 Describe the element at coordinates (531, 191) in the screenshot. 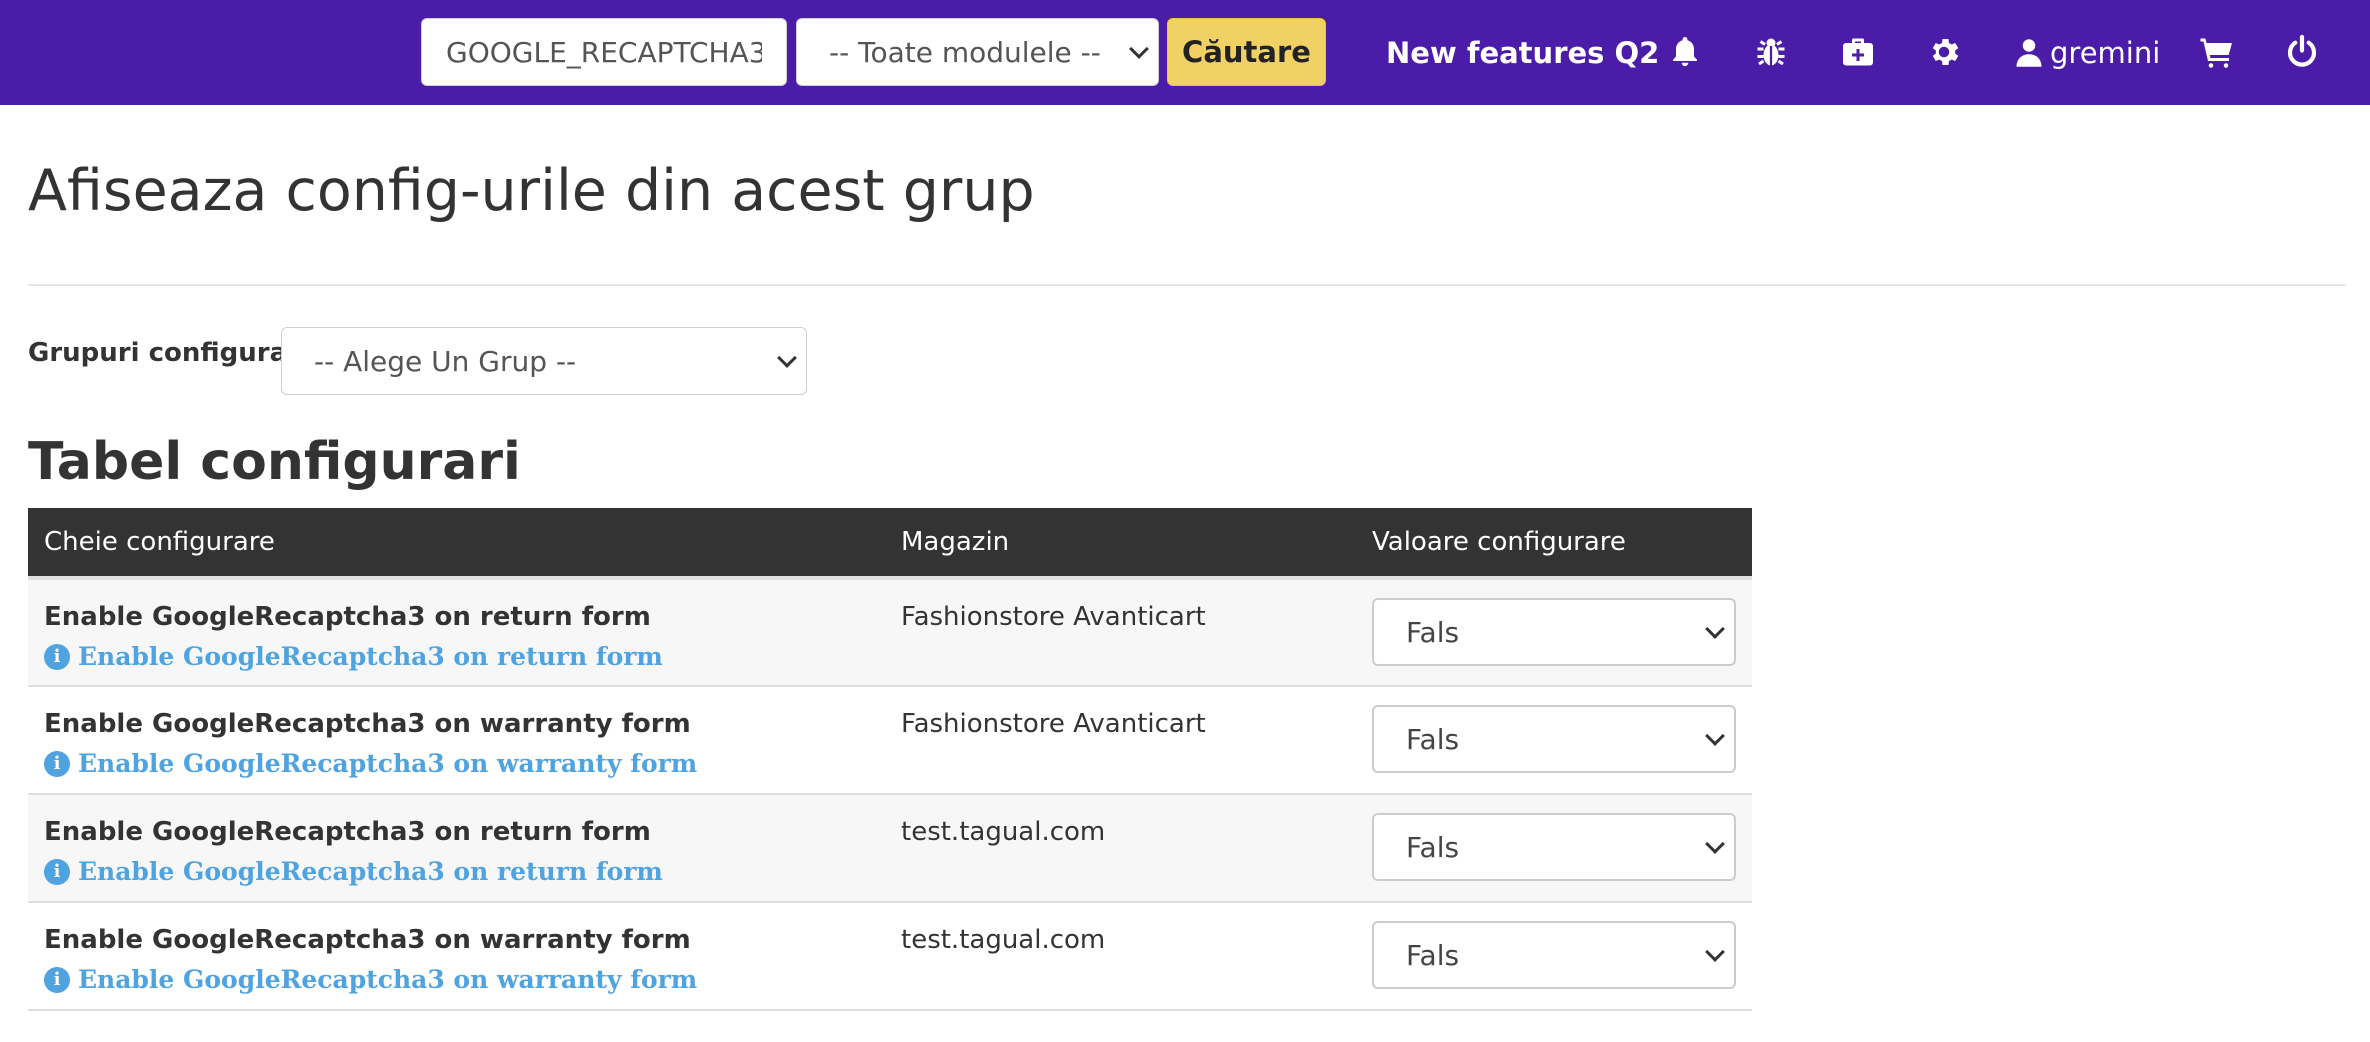

I see `page-title: Afiseaza config-urile din acest grup` at that location.